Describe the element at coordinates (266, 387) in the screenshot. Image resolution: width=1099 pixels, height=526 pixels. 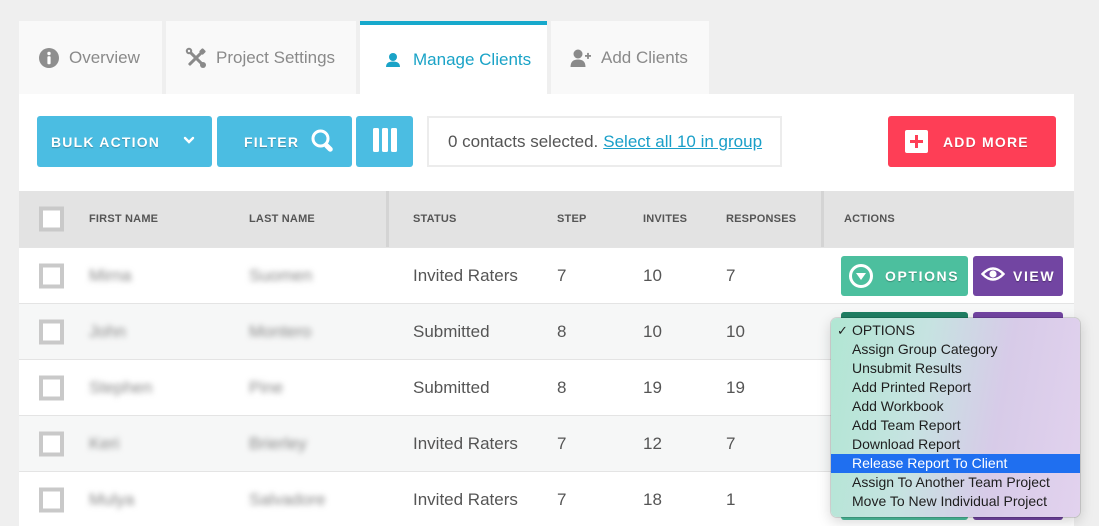
I see `last-name-cell: Pine` at that location.